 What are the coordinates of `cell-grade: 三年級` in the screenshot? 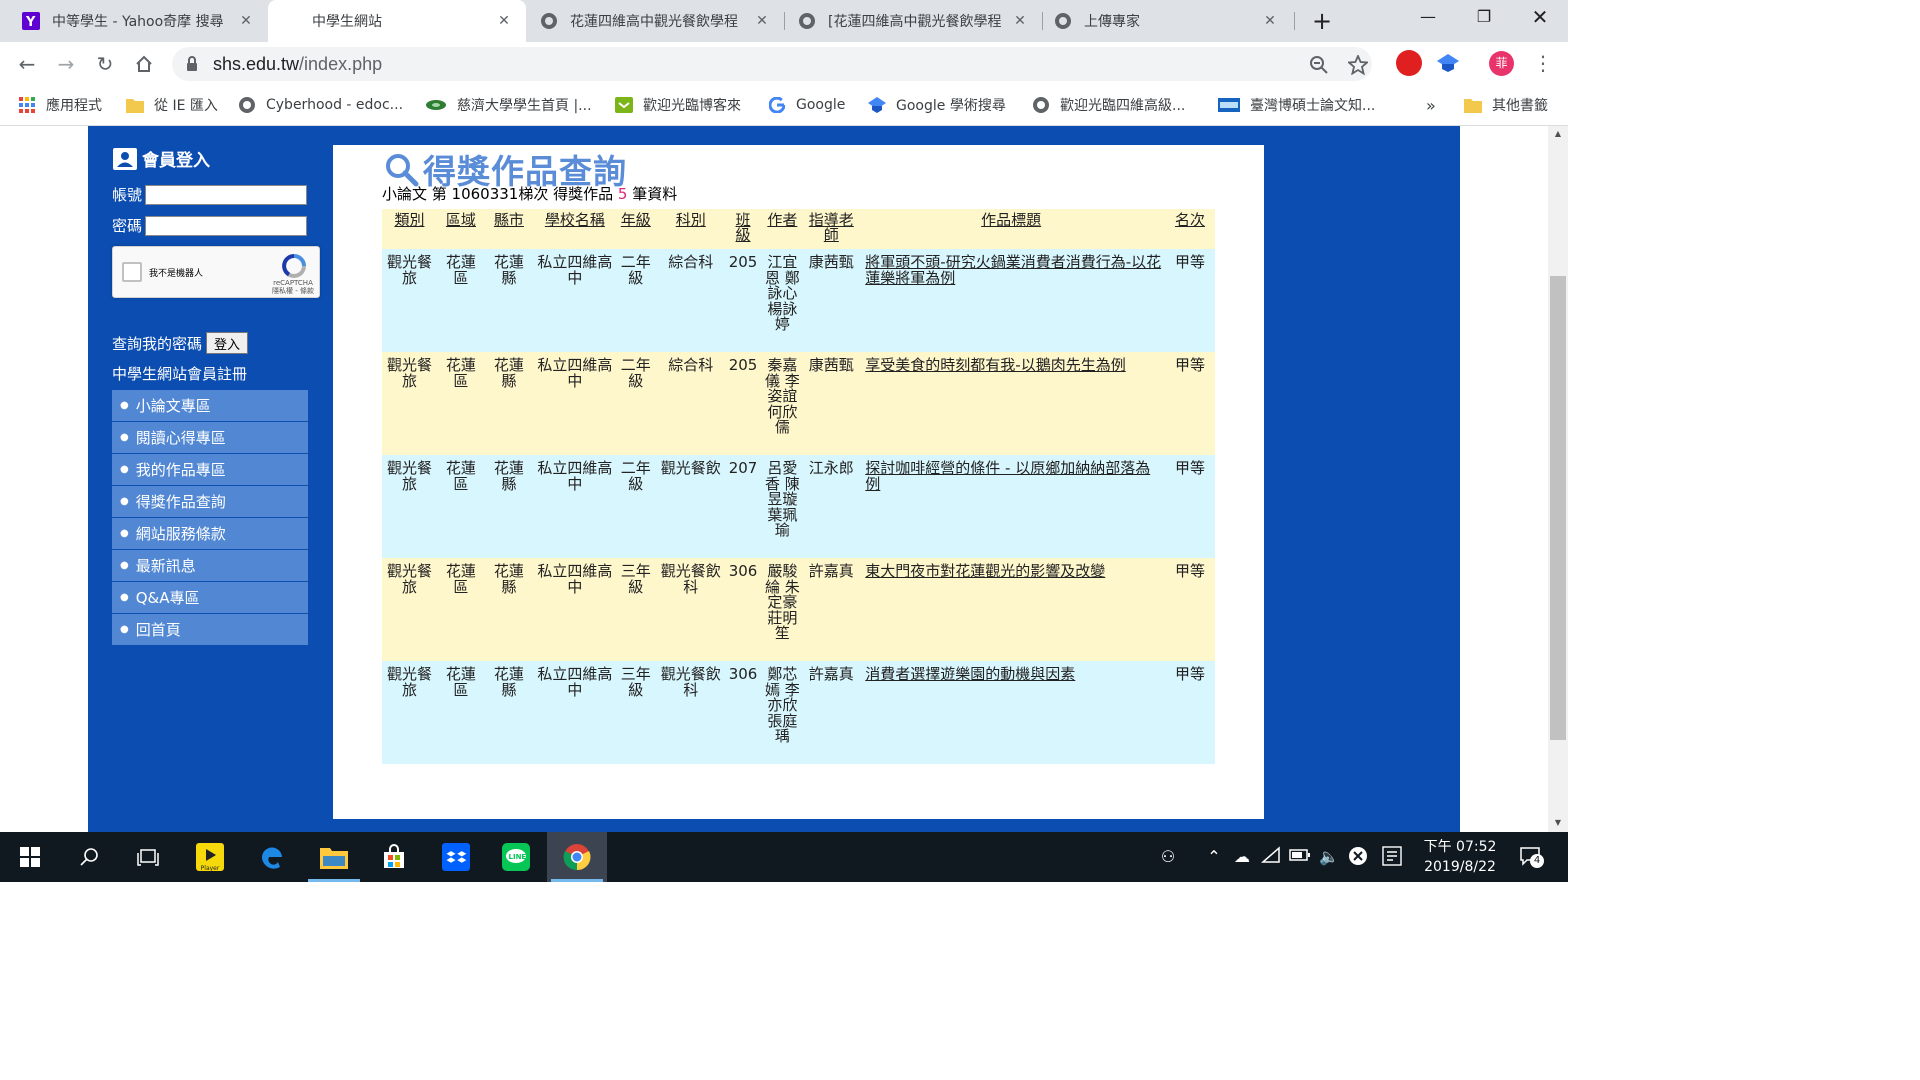 It's located at (635, 712).